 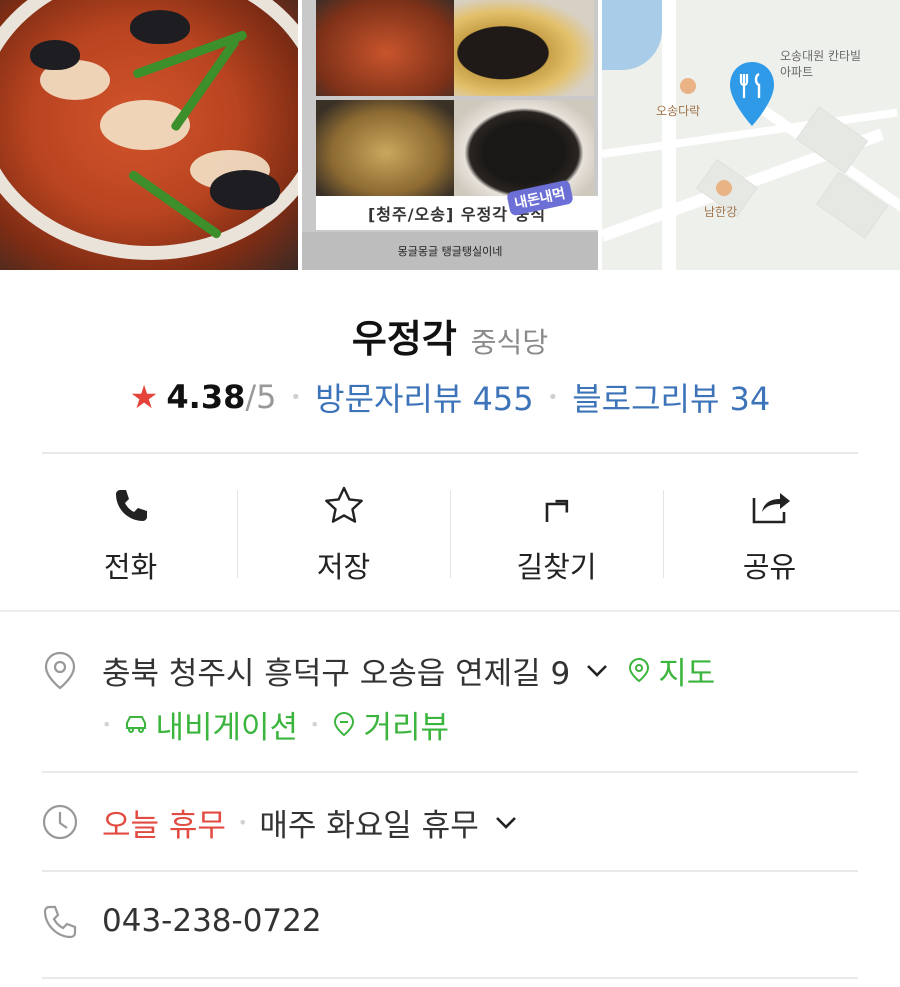 What do you see at coordinates (556, 567) in the screenshot?
I see `directions-label: 길찾기` at bounding box center [556, 567].